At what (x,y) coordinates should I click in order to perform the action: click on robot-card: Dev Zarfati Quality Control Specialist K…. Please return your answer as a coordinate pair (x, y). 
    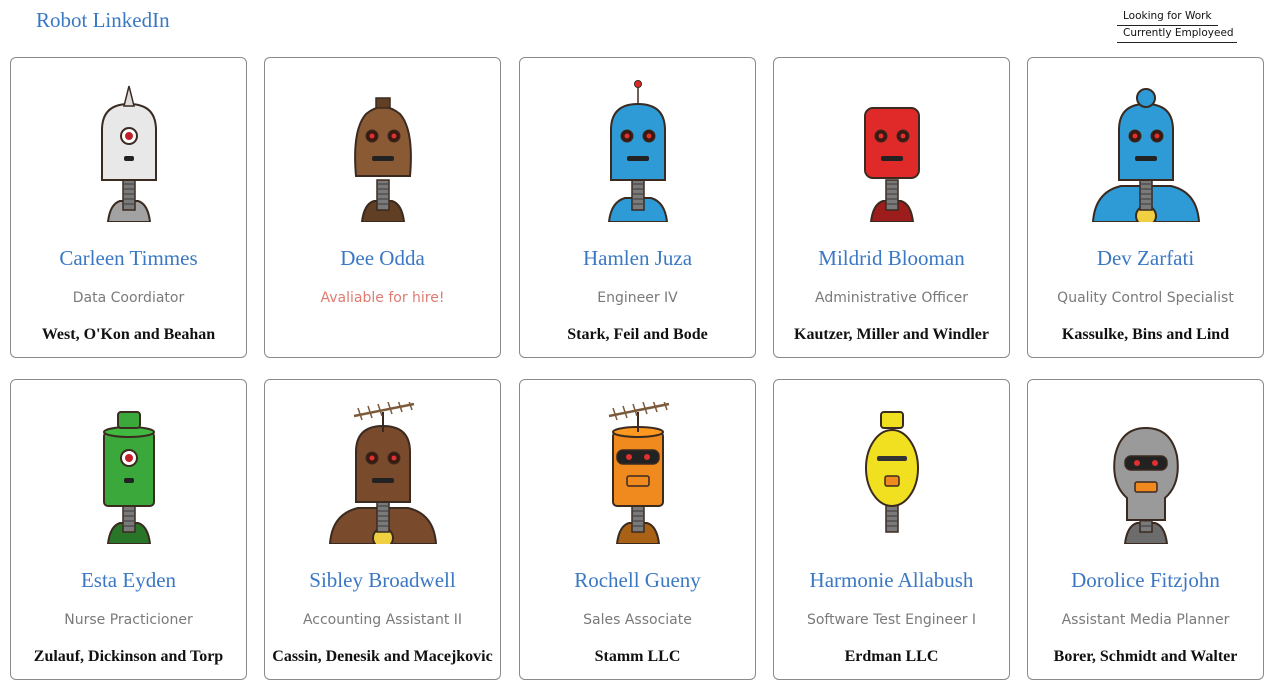
    Looking at the image, I should click on (1145, 207).